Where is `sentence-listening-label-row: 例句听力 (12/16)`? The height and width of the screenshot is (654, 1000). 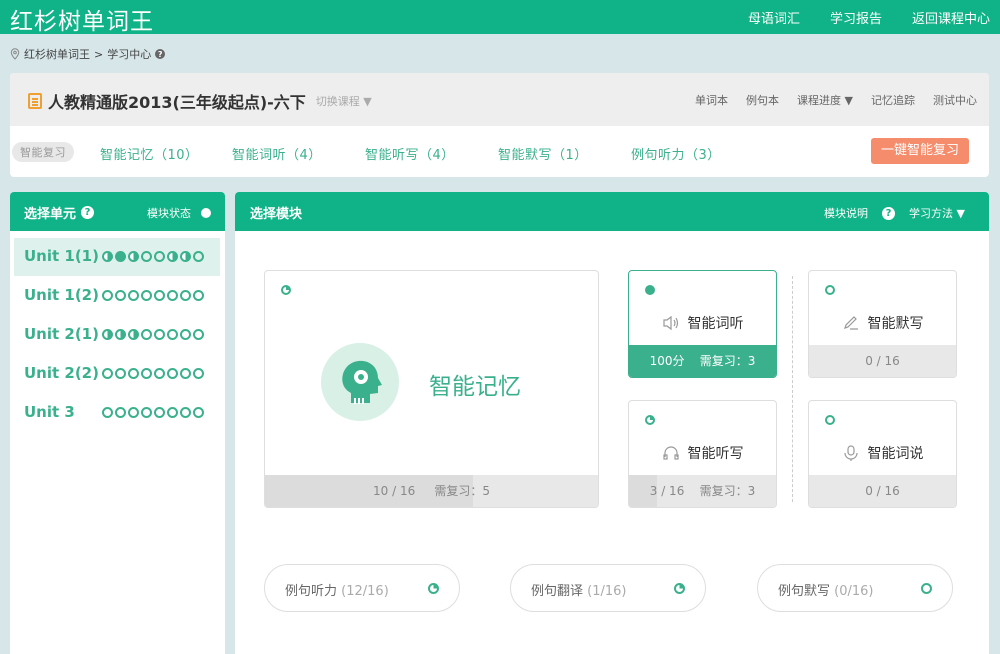
sentence-listening-label-row: 例句听力 (12/16) is located at coordinates (337, 589).